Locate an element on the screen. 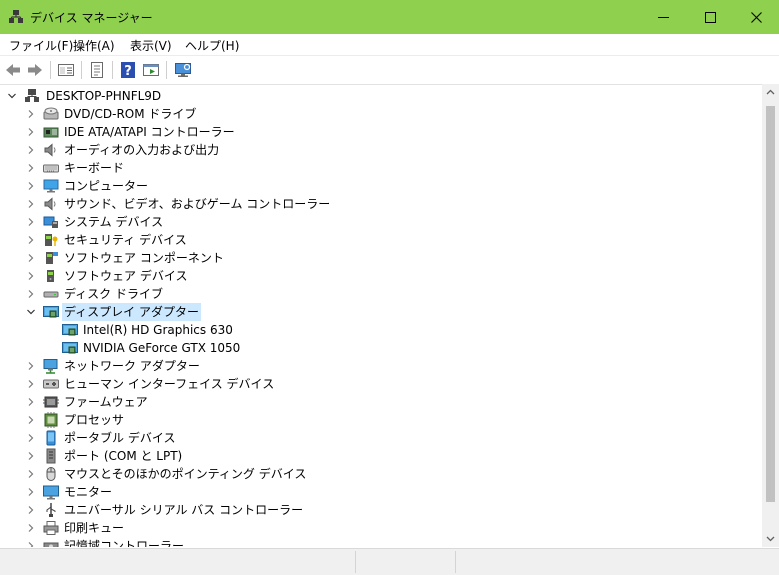 This screenshot has height=575, width=779. menu-help: ヘルプ(H) is located at coordinates (212, 45).